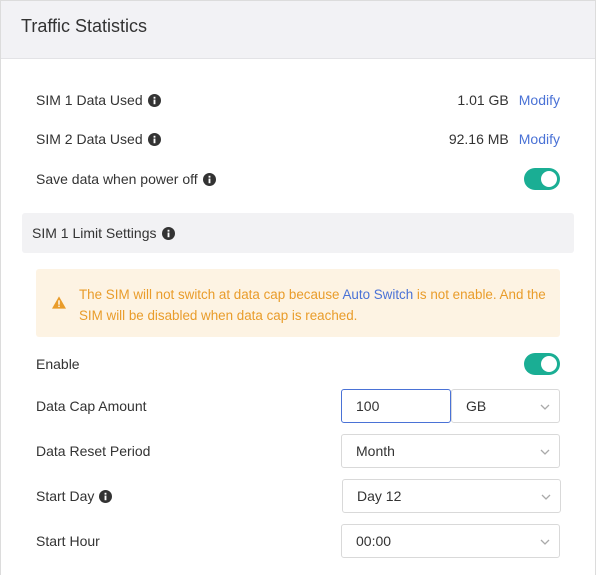 The width and height of the screenshot is (597, 575). Describe the element at coordinates (539, 100) in the screenshot. I see `sim1-modify-link: Modify` at that location.